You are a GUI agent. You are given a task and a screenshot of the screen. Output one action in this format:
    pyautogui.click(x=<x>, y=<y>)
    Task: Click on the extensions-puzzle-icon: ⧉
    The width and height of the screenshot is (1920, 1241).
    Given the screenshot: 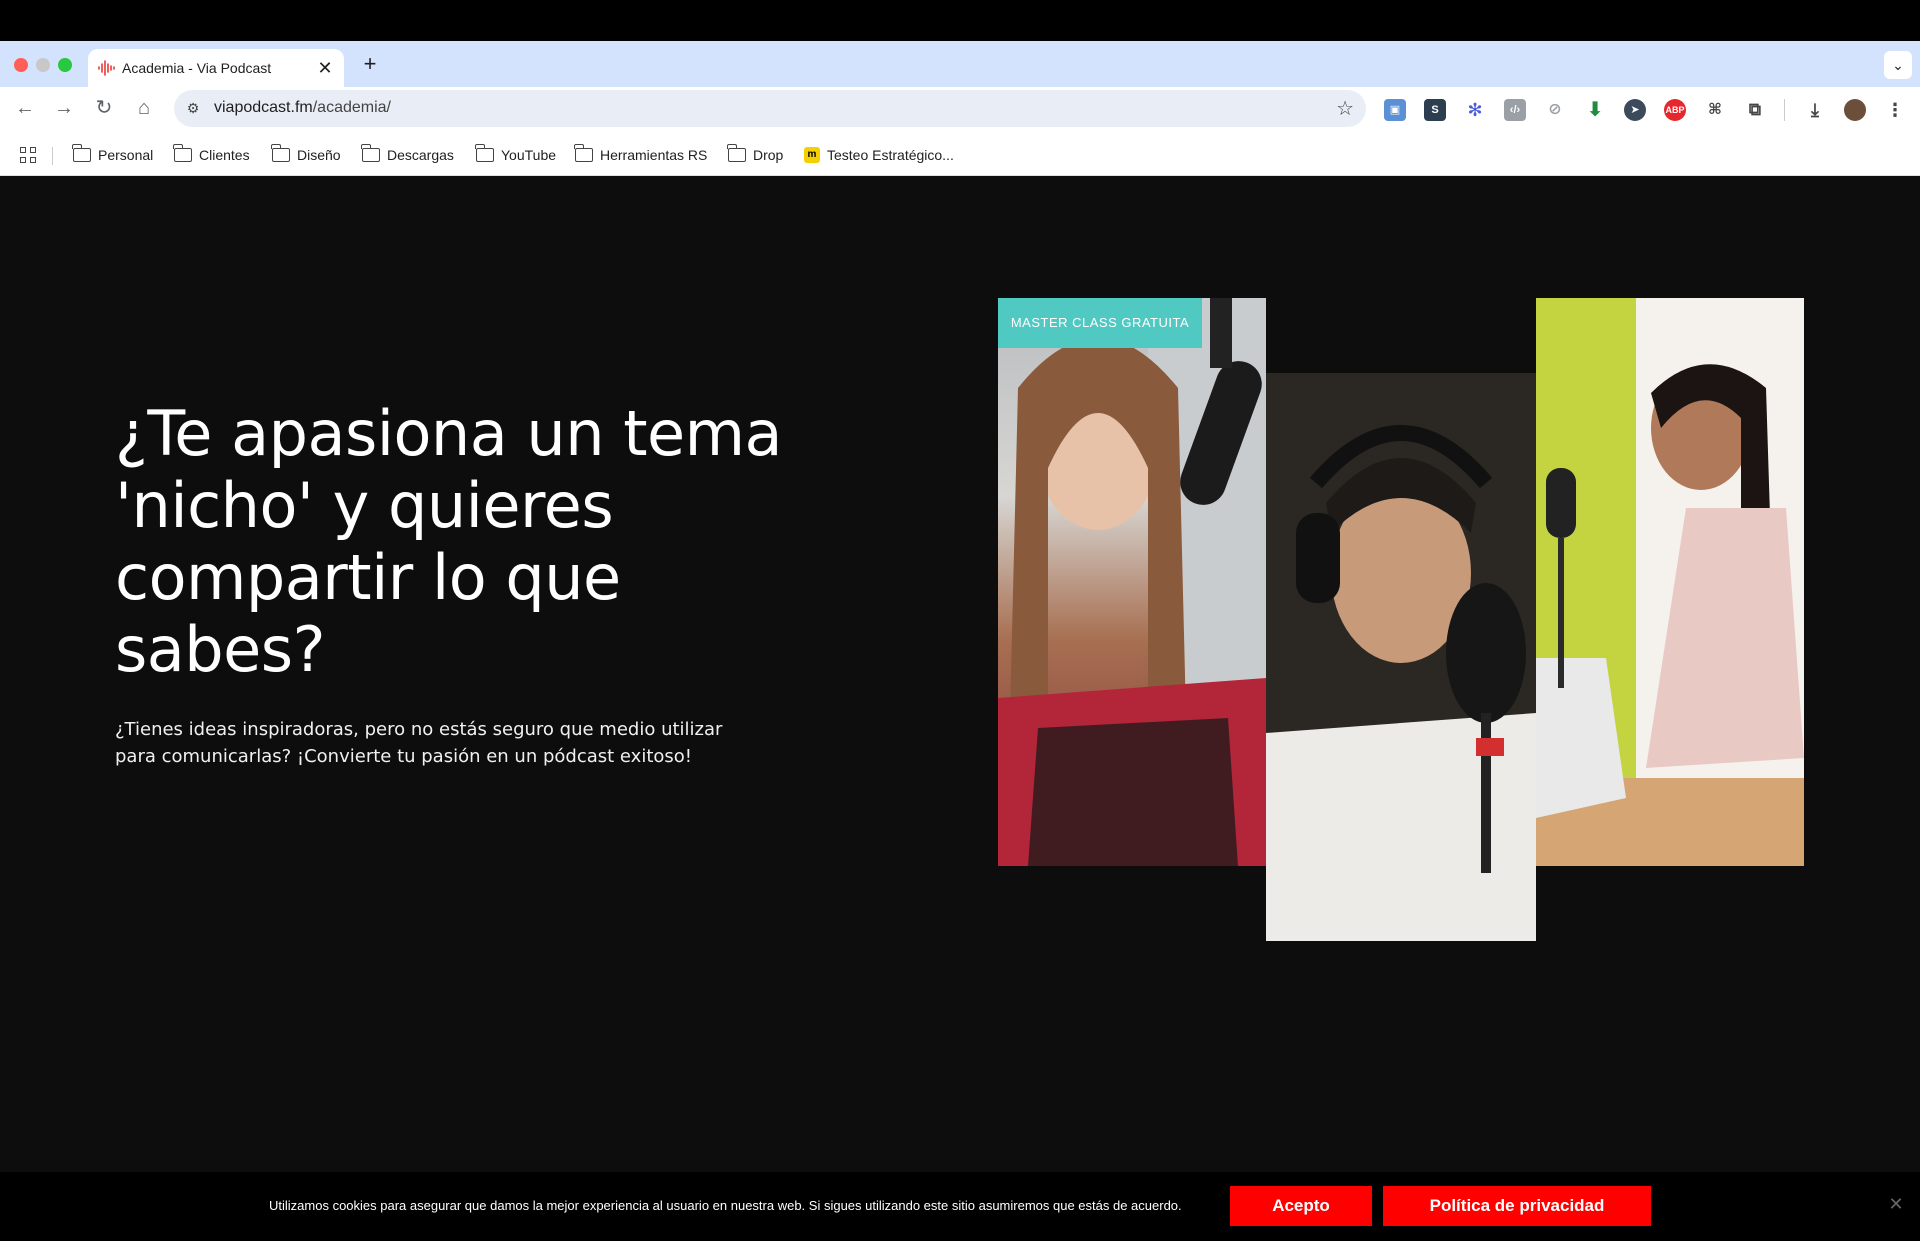 What is the action you would take?
    pyautogui.click(x=1755, y=110)
    